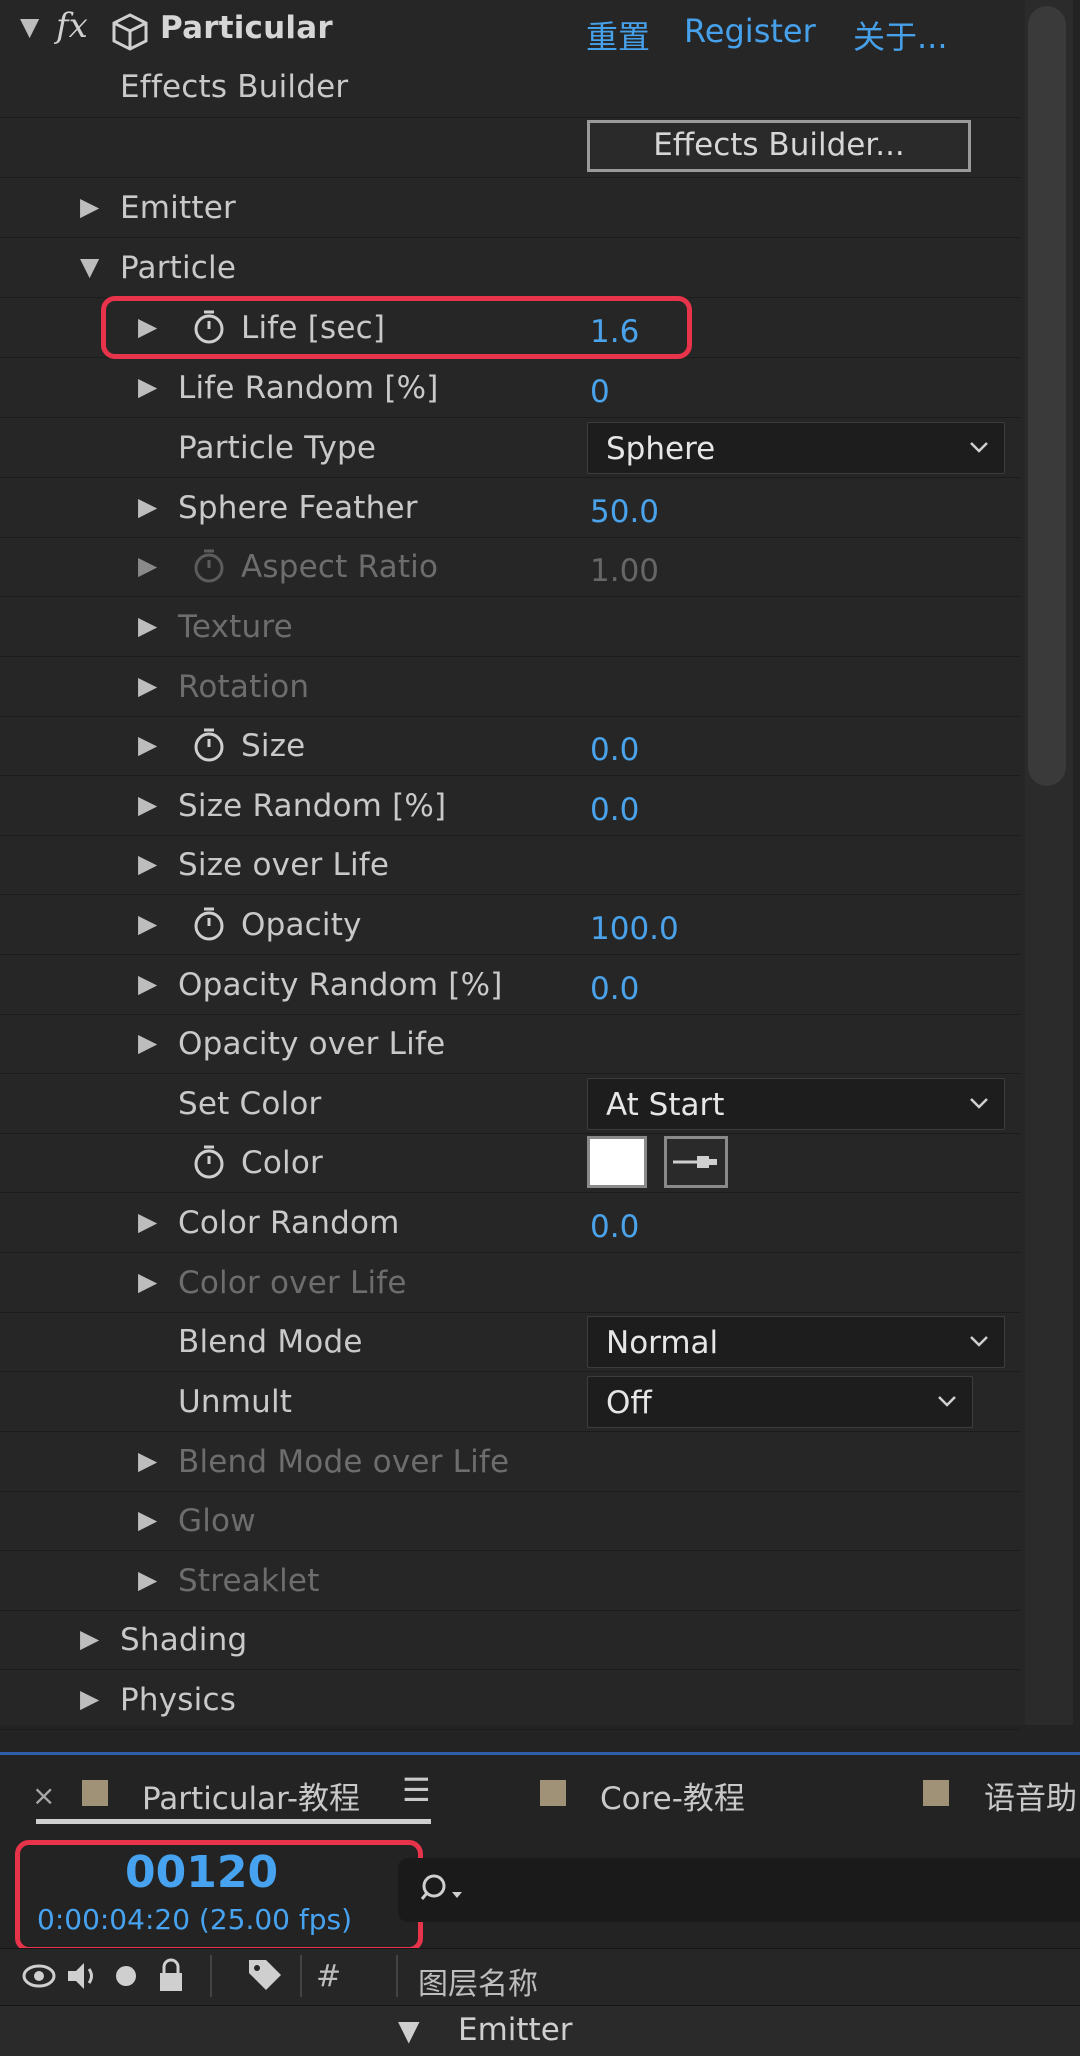  Describe the element at coordinates (249, 1581) in the screenshot. I see `group-label: Streaklet` at that location.